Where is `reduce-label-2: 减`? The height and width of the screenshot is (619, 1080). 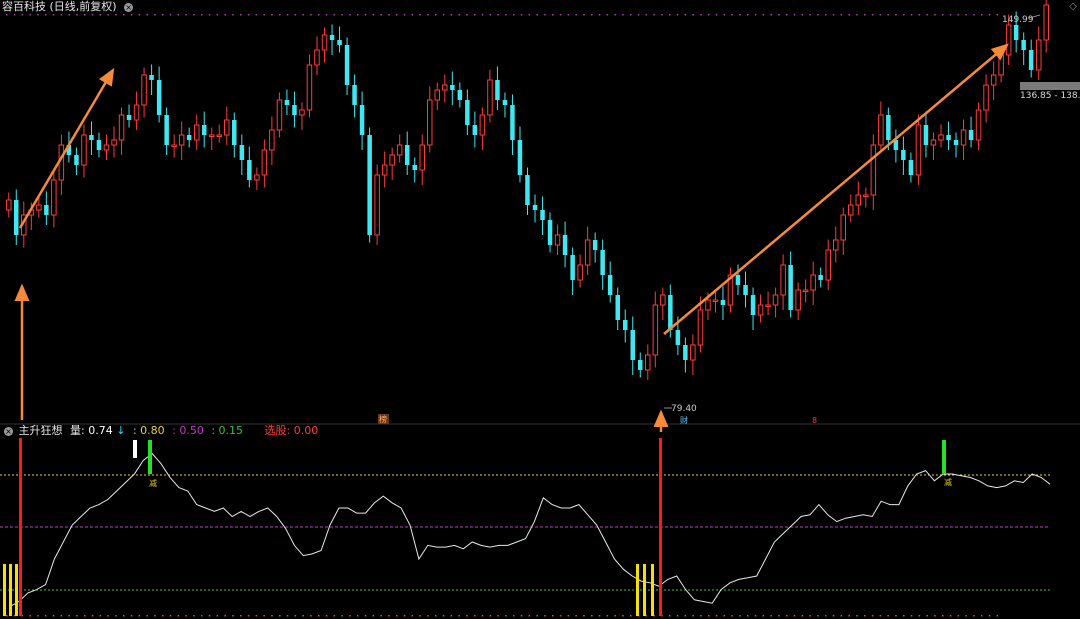 reduce-label-2: 减 is located at coordinates (948, 482).